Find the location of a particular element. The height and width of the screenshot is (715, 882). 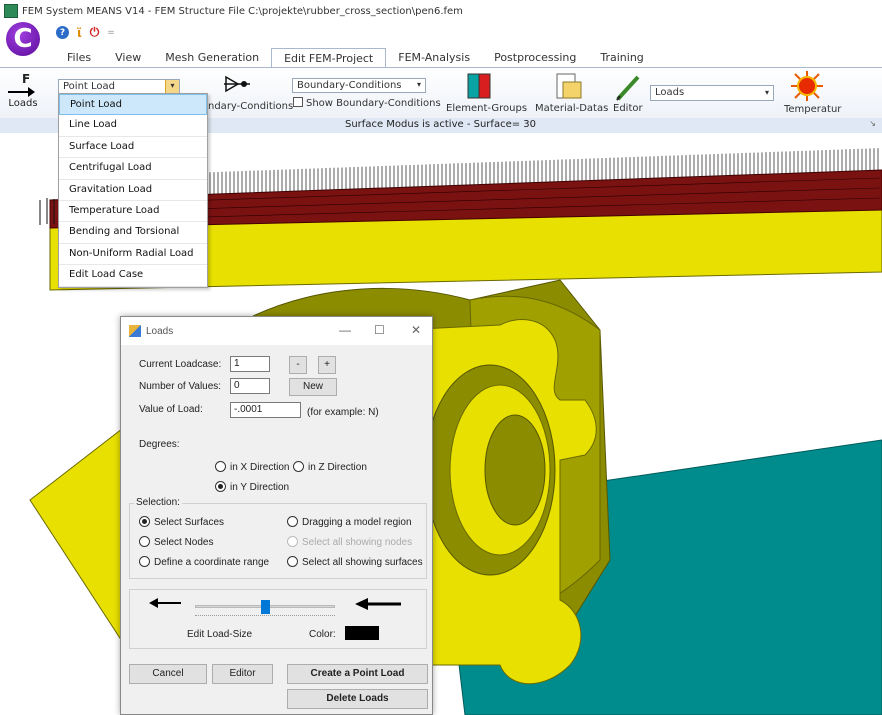

tab-files: Files is located at coordinates (79, 58).